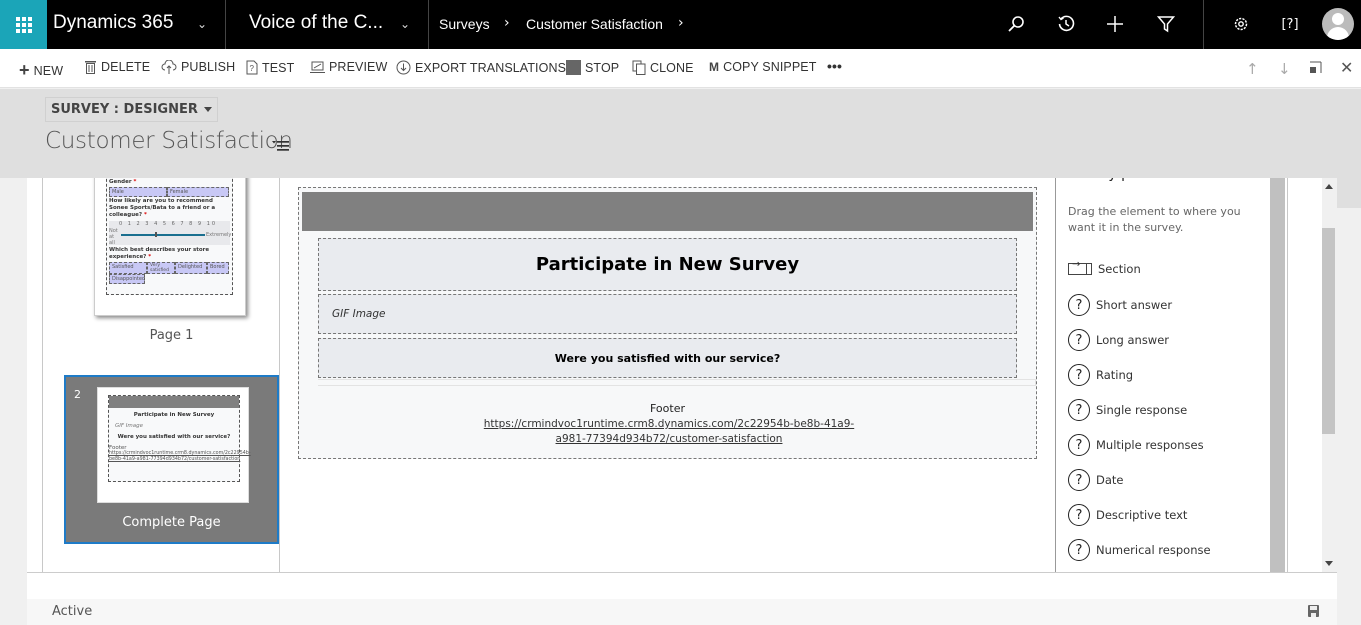  Describe the element at coordinates (1133, 340) in the screenshot. I see `part-label: Long answer` at that location.